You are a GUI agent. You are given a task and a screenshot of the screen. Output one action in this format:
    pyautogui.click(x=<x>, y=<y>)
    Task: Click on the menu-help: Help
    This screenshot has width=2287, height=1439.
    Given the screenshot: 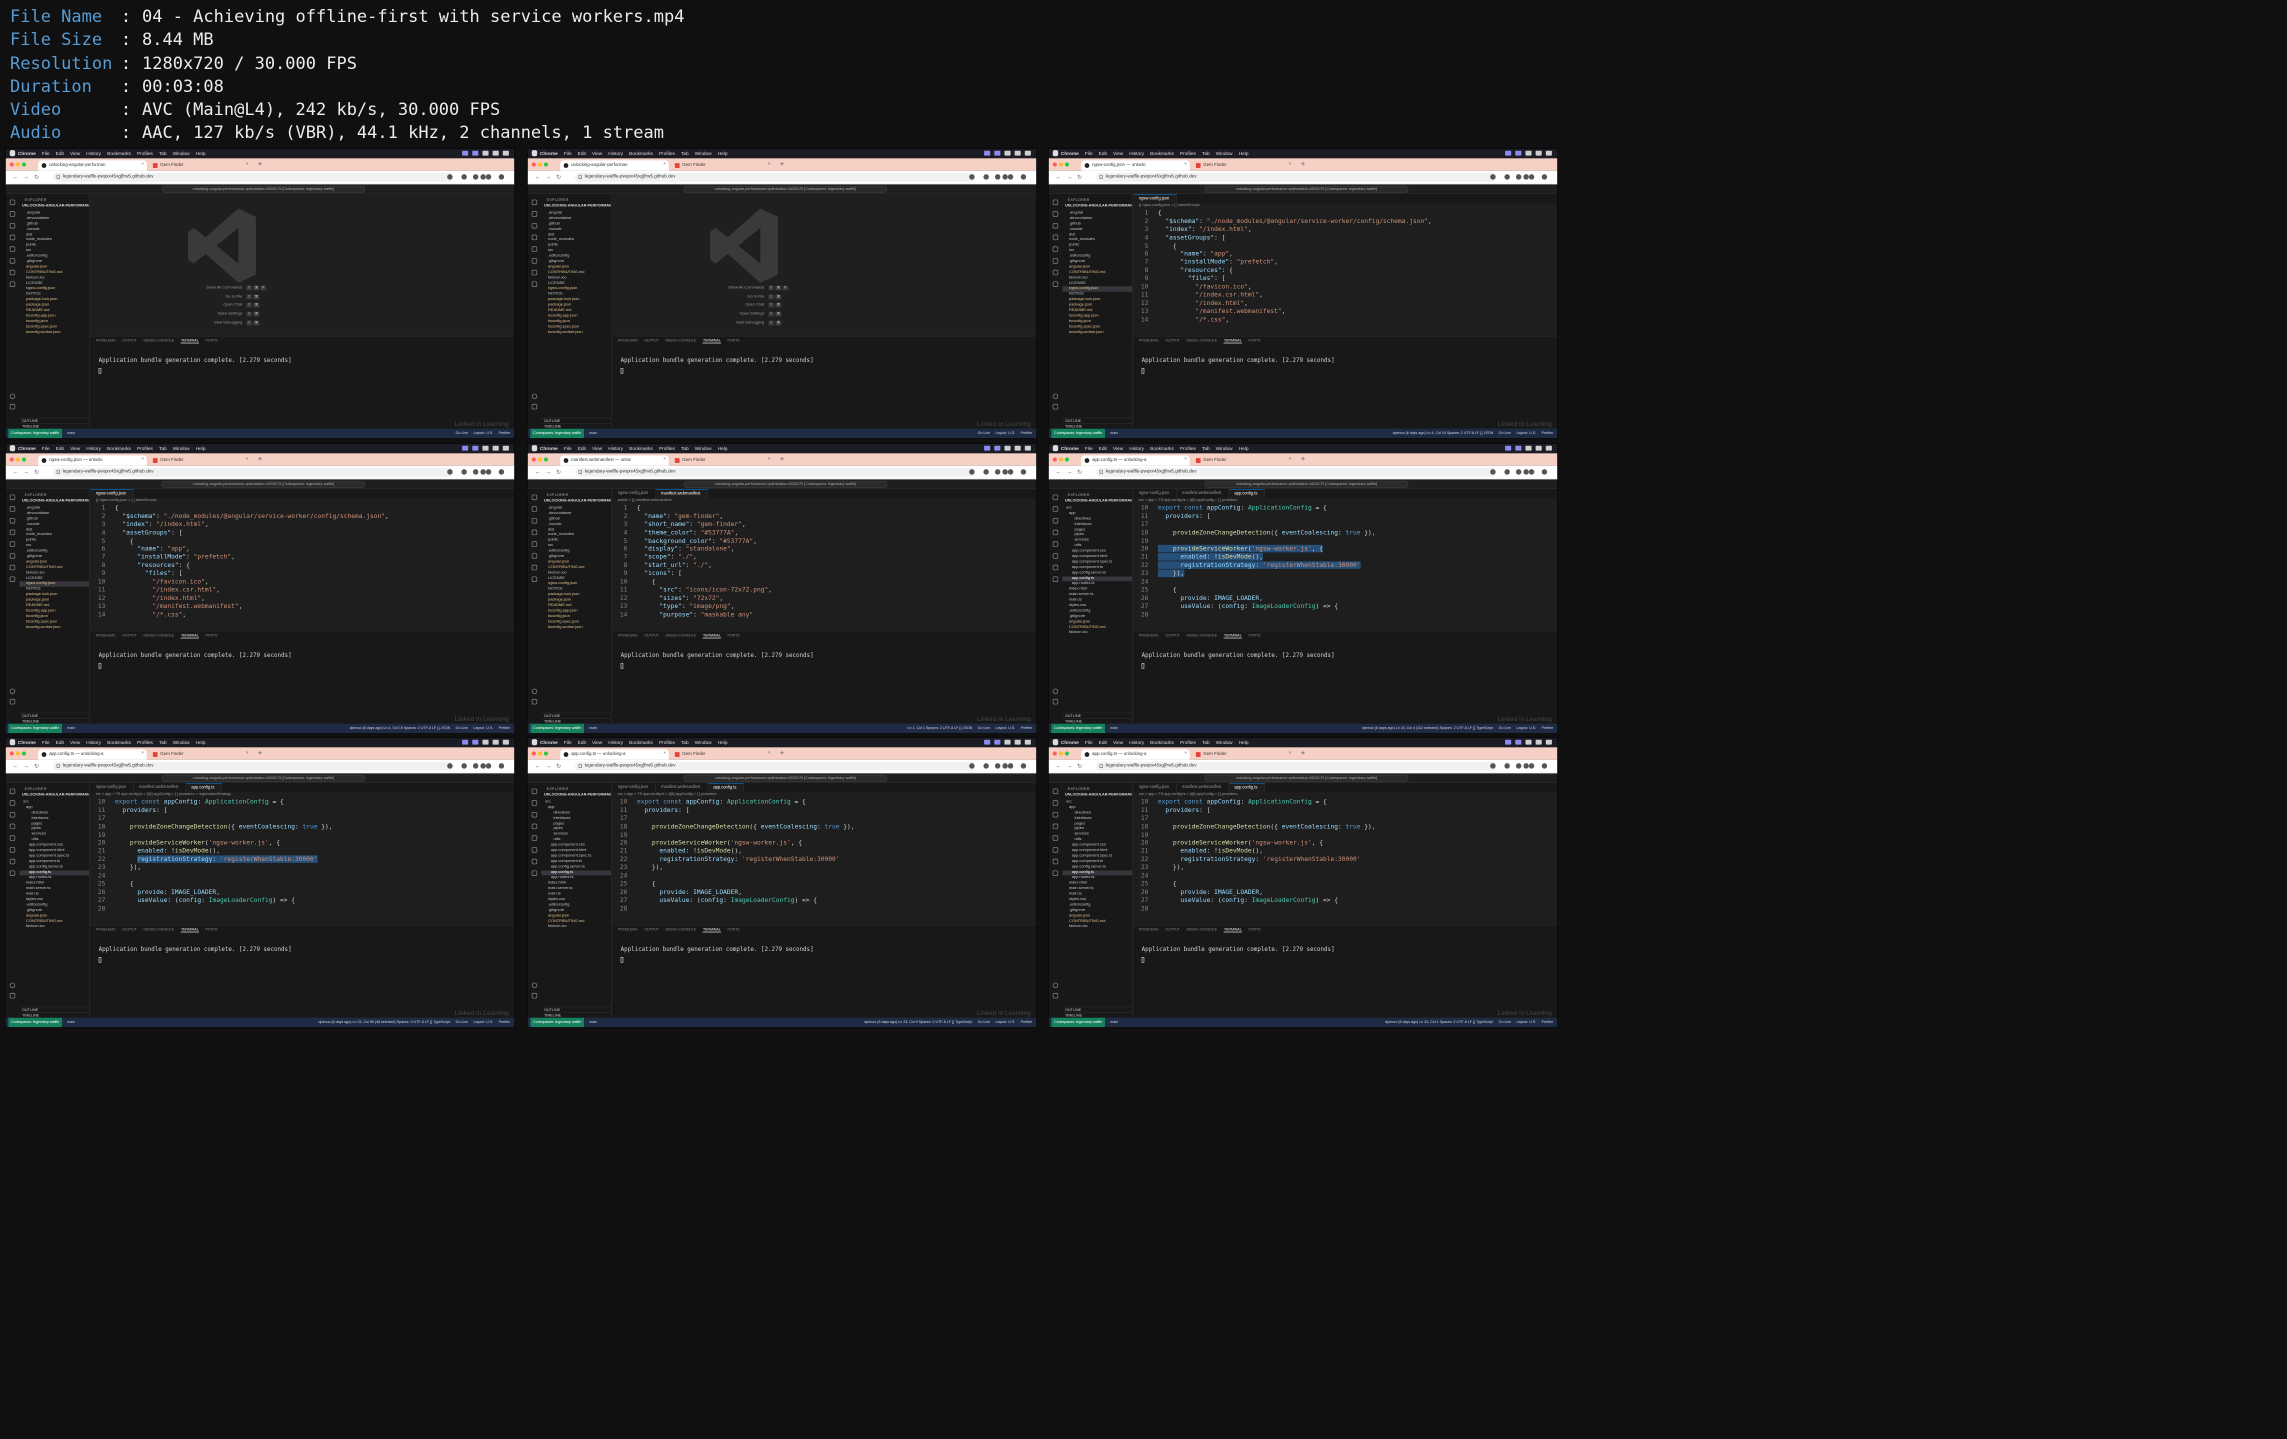 What is the action you would take?
    pyautogui.click(x=723, y=448)
    